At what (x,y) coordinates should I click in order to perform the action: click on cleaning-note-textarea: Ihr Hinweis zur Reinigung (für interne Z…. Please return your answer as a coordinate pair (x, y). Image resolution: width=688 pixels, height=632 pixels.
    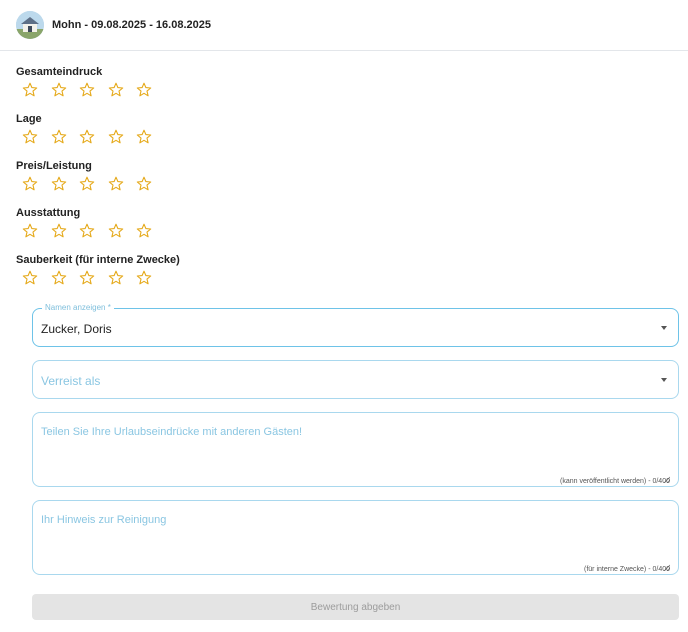
    Looking at the image, I should click on (355, 537).